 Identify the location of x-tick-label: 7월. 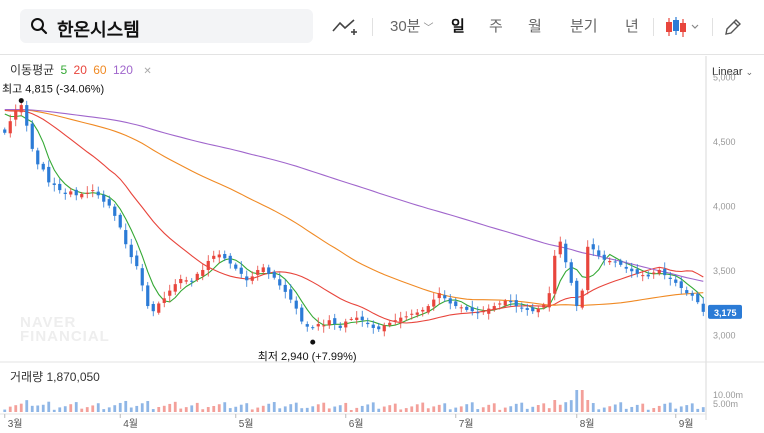
(466, 424).